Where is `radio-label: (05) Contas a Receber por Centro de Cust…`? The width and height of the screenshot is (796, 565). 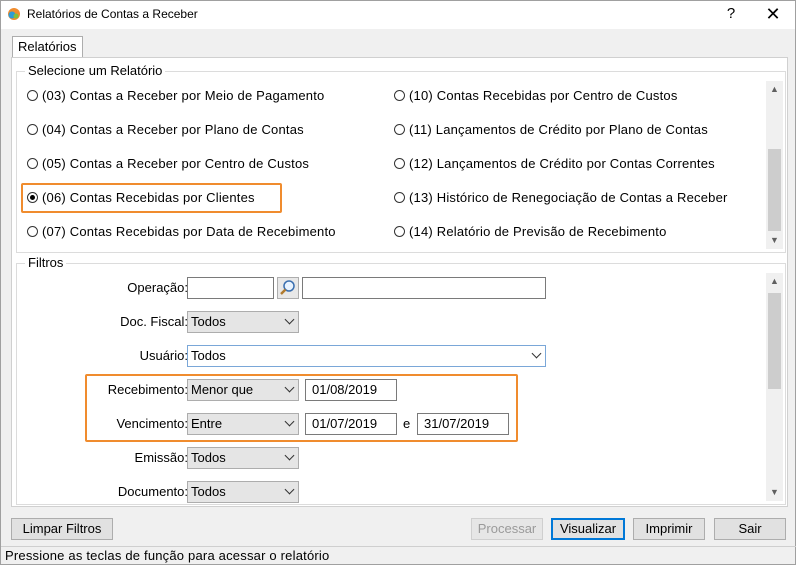 radio-label: (05) Contas a Receber por Centro de Cust… is located at coordinates (176, 163).